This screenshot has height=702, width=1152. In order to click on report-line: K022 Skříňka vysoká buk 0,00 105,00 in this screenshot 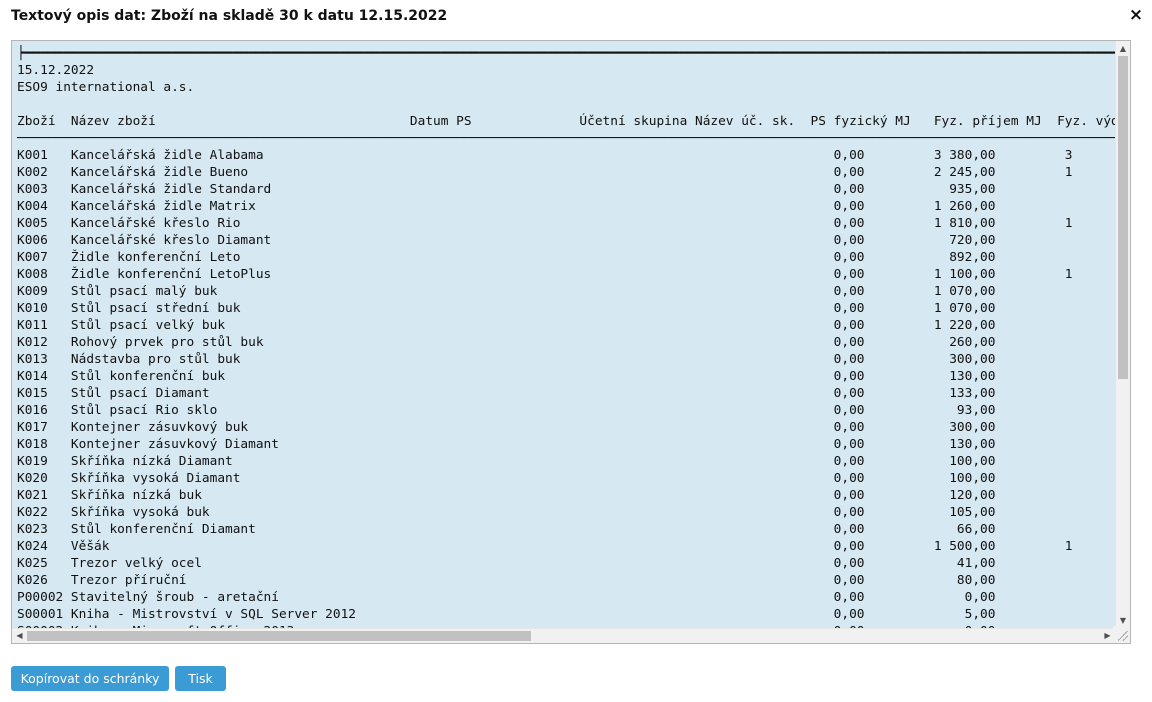, I will do `click(506, 512)`.